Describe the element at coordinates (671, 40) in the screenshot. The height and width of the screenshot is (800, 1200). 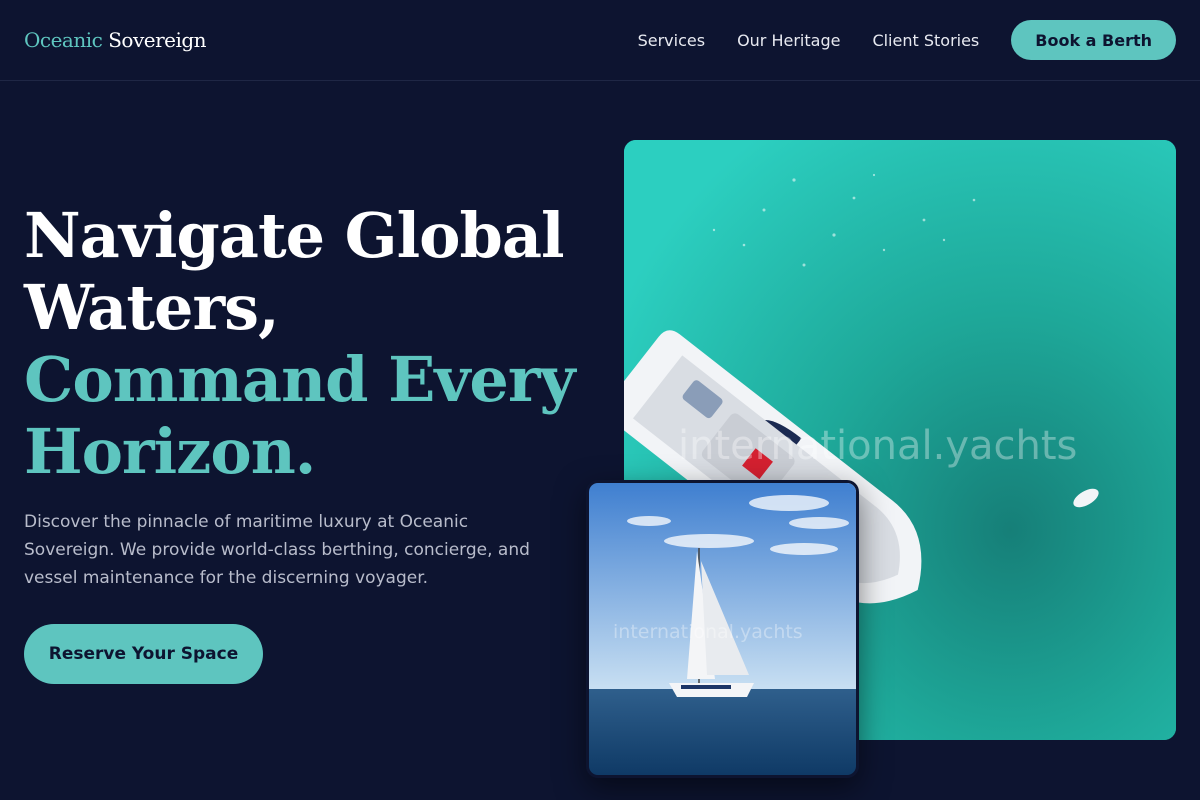
I see `nav-link-services: Services` at that location.